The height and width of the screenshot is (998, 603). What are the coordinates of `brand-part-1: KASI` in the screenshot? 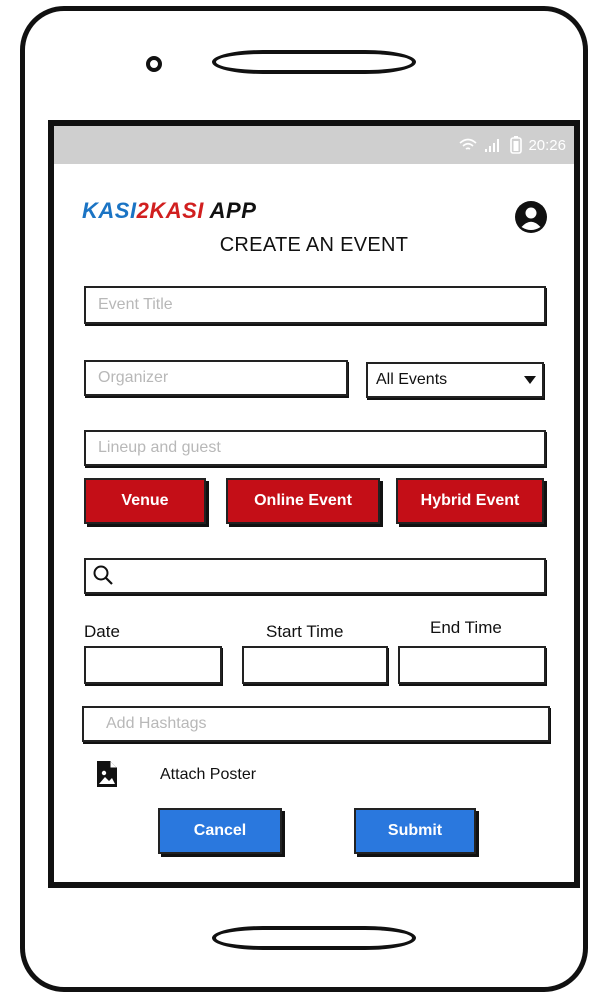 It's located at (109, 210).